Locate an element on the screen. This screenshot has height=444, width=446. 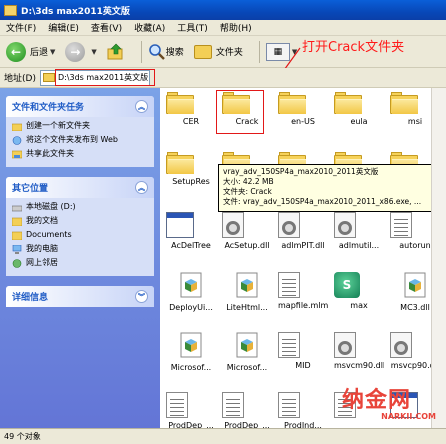
file-item: adlmPIT.dll is located at coordinates (303, 231).